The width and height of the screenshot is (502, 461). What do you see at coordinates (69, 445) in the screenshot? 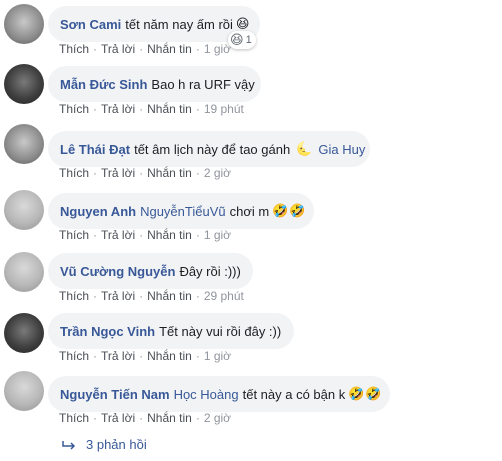
I see `reply-arrow-icon` at bounding box center [69, 445].